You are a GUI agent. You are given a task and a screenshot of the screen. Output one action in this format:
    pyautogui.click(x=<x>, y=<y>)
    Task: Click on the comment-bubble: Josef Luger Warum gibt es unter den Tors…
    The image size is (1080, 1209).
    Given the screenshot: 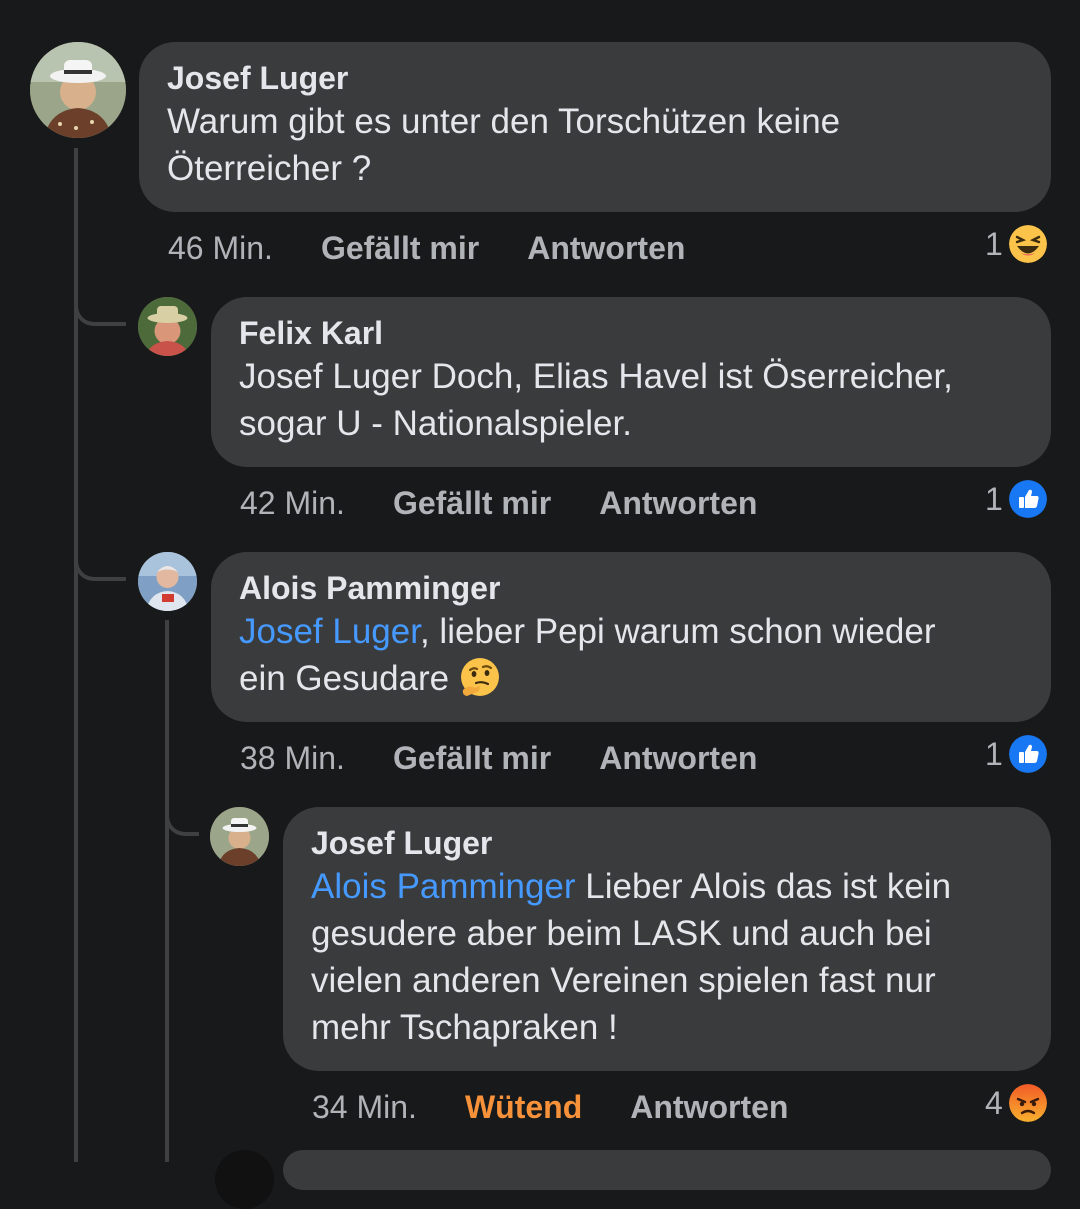 What is the action you would take?
    pyautogui.click(x=595, y=127)
    